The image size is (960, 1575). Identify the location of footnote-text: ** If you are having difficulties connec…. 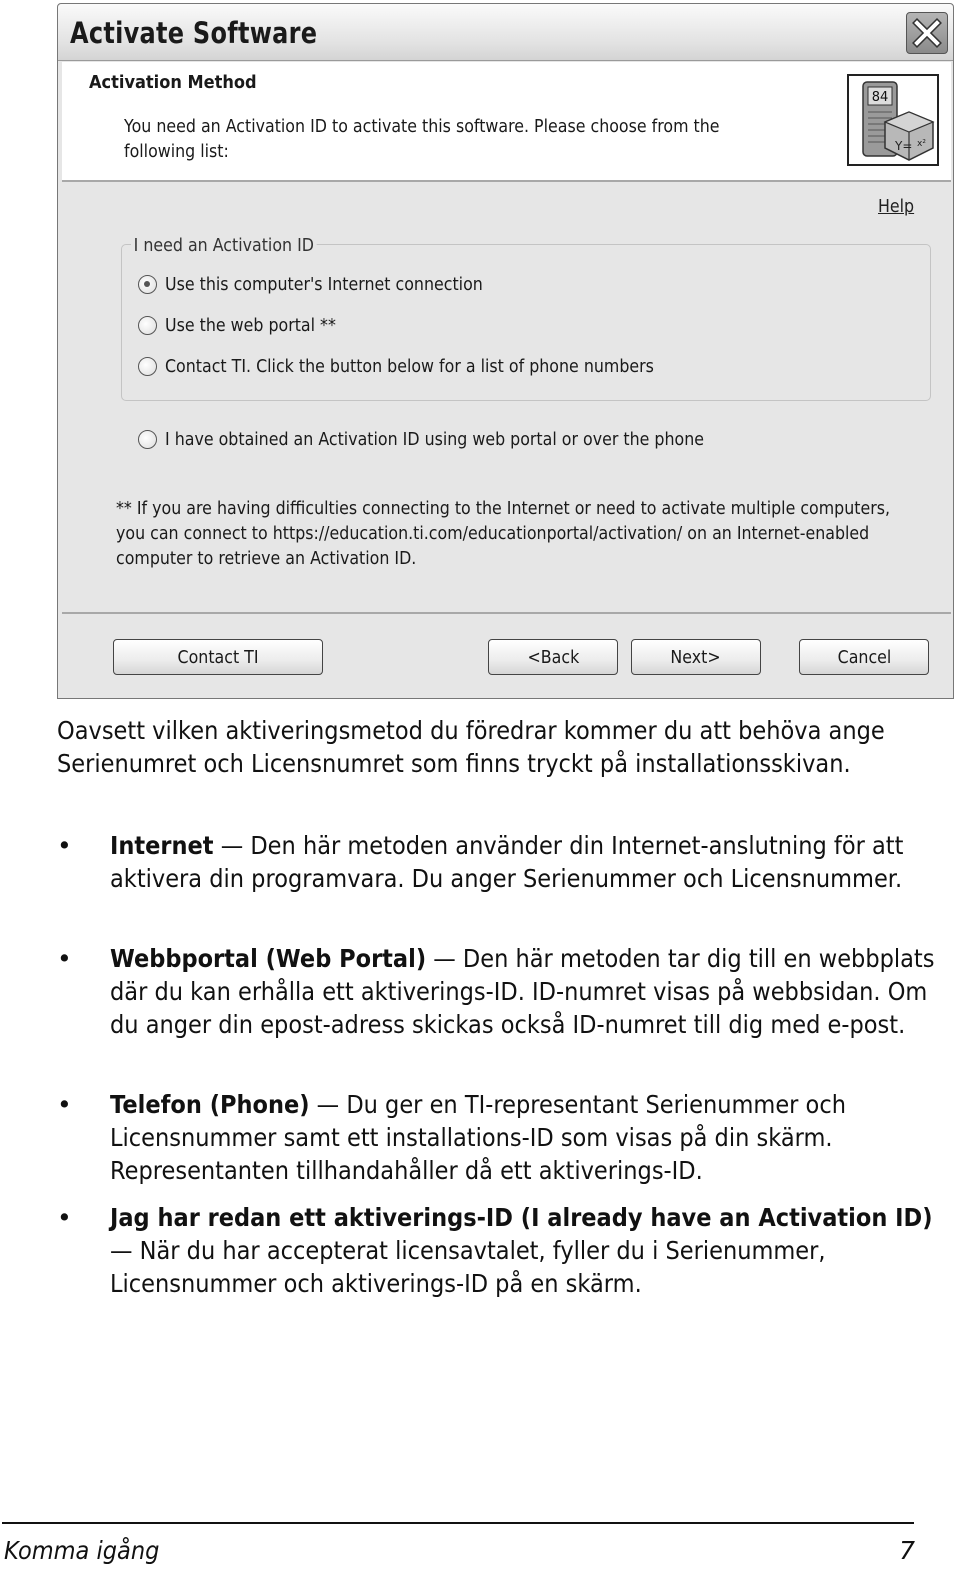
(503, 533).